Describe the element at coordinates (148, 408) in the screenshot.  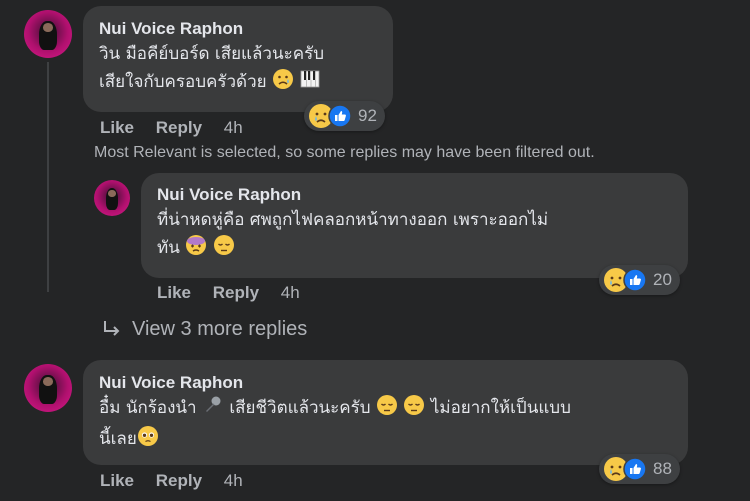
I see `comment-text-line: อื๋ม นักร้องนำ` at that location.